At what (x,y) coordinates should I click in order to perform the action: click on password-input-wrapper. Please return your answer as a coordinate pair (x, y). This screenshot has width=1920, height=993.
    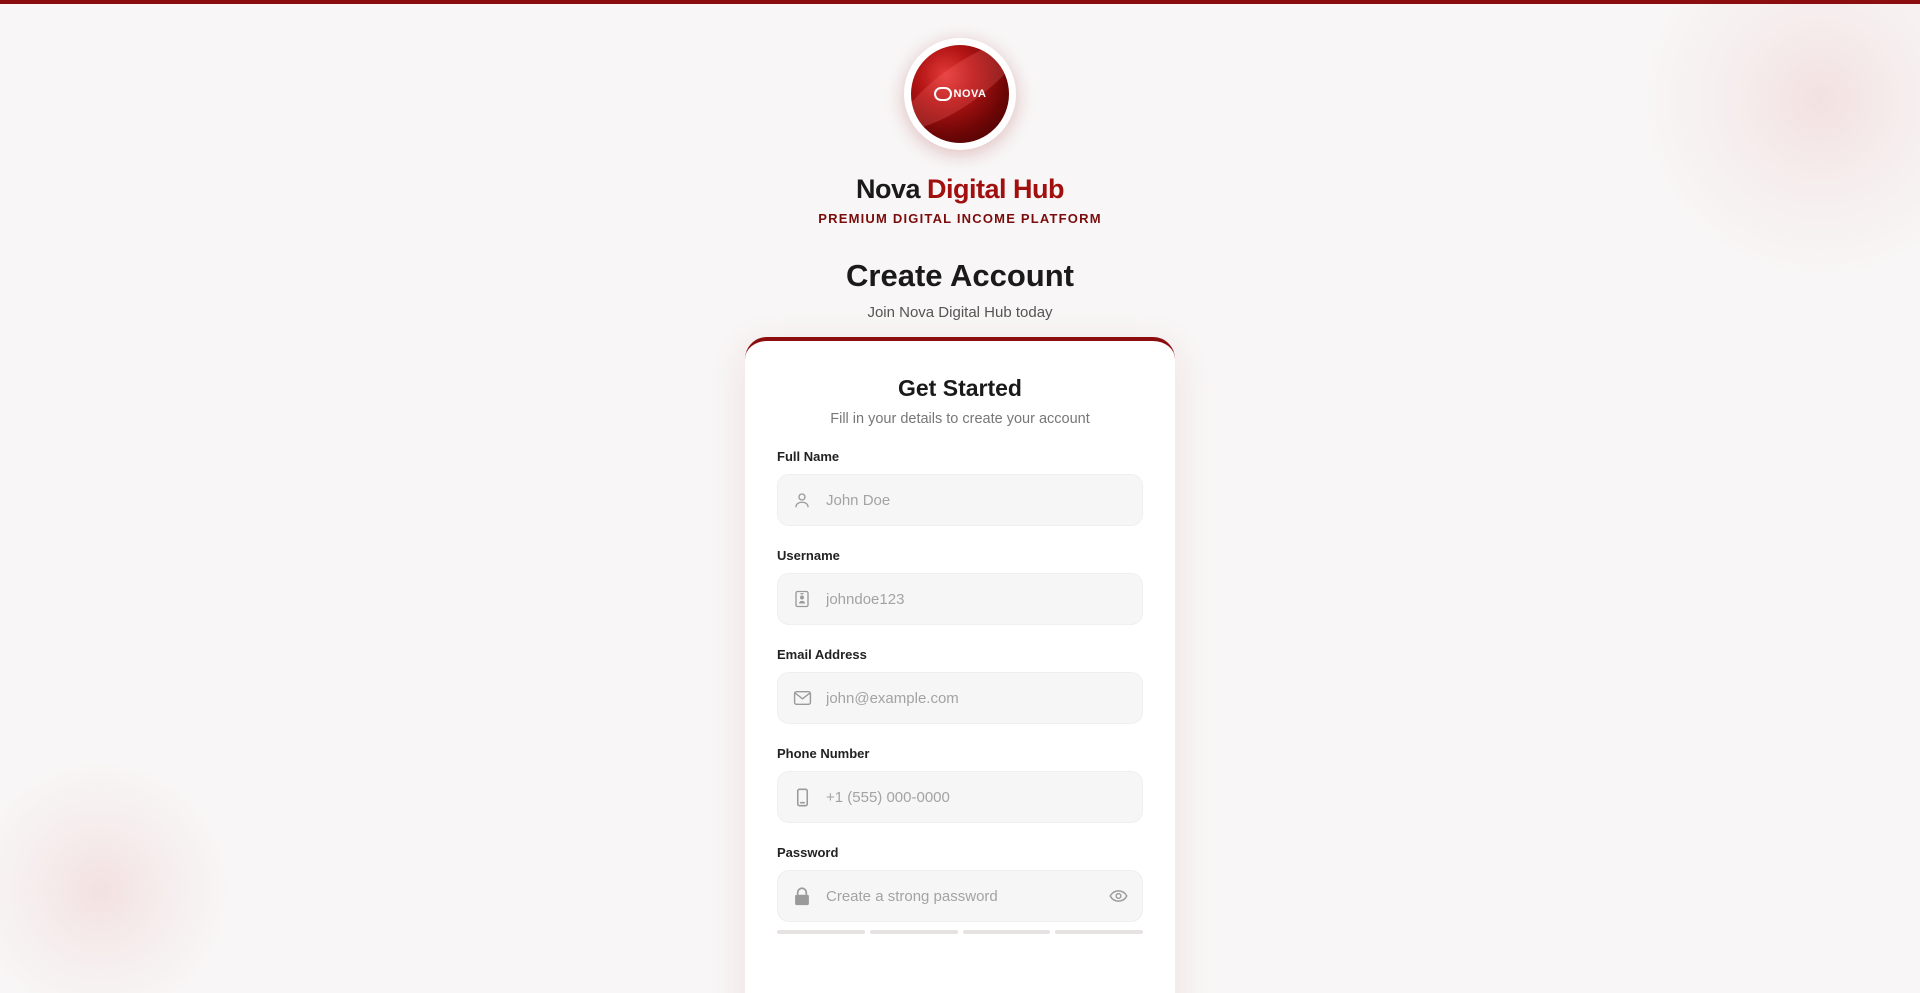
    Looking at the image, I should click on (960, 896).